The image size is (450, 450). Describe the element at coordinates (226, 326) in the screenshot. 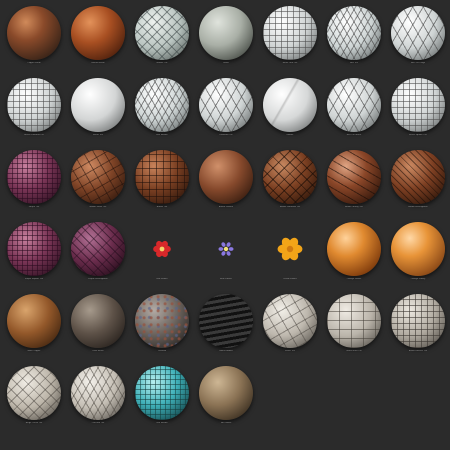

I see `material-tile: Black Ribbed` at that location.